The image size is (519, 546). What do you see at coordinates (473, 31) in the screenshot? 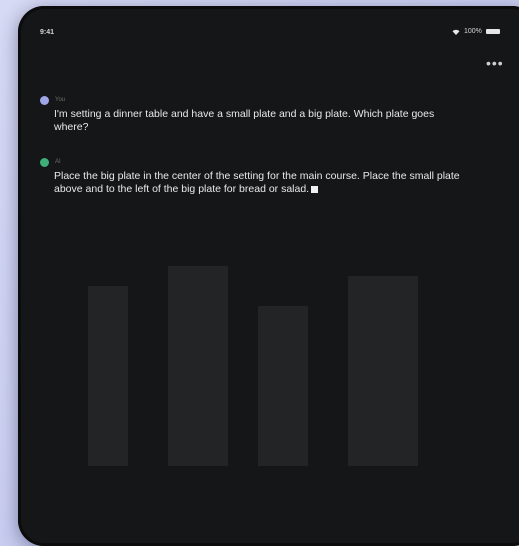
I see `battery-percent: 100%` at bounding box center [473, 31].